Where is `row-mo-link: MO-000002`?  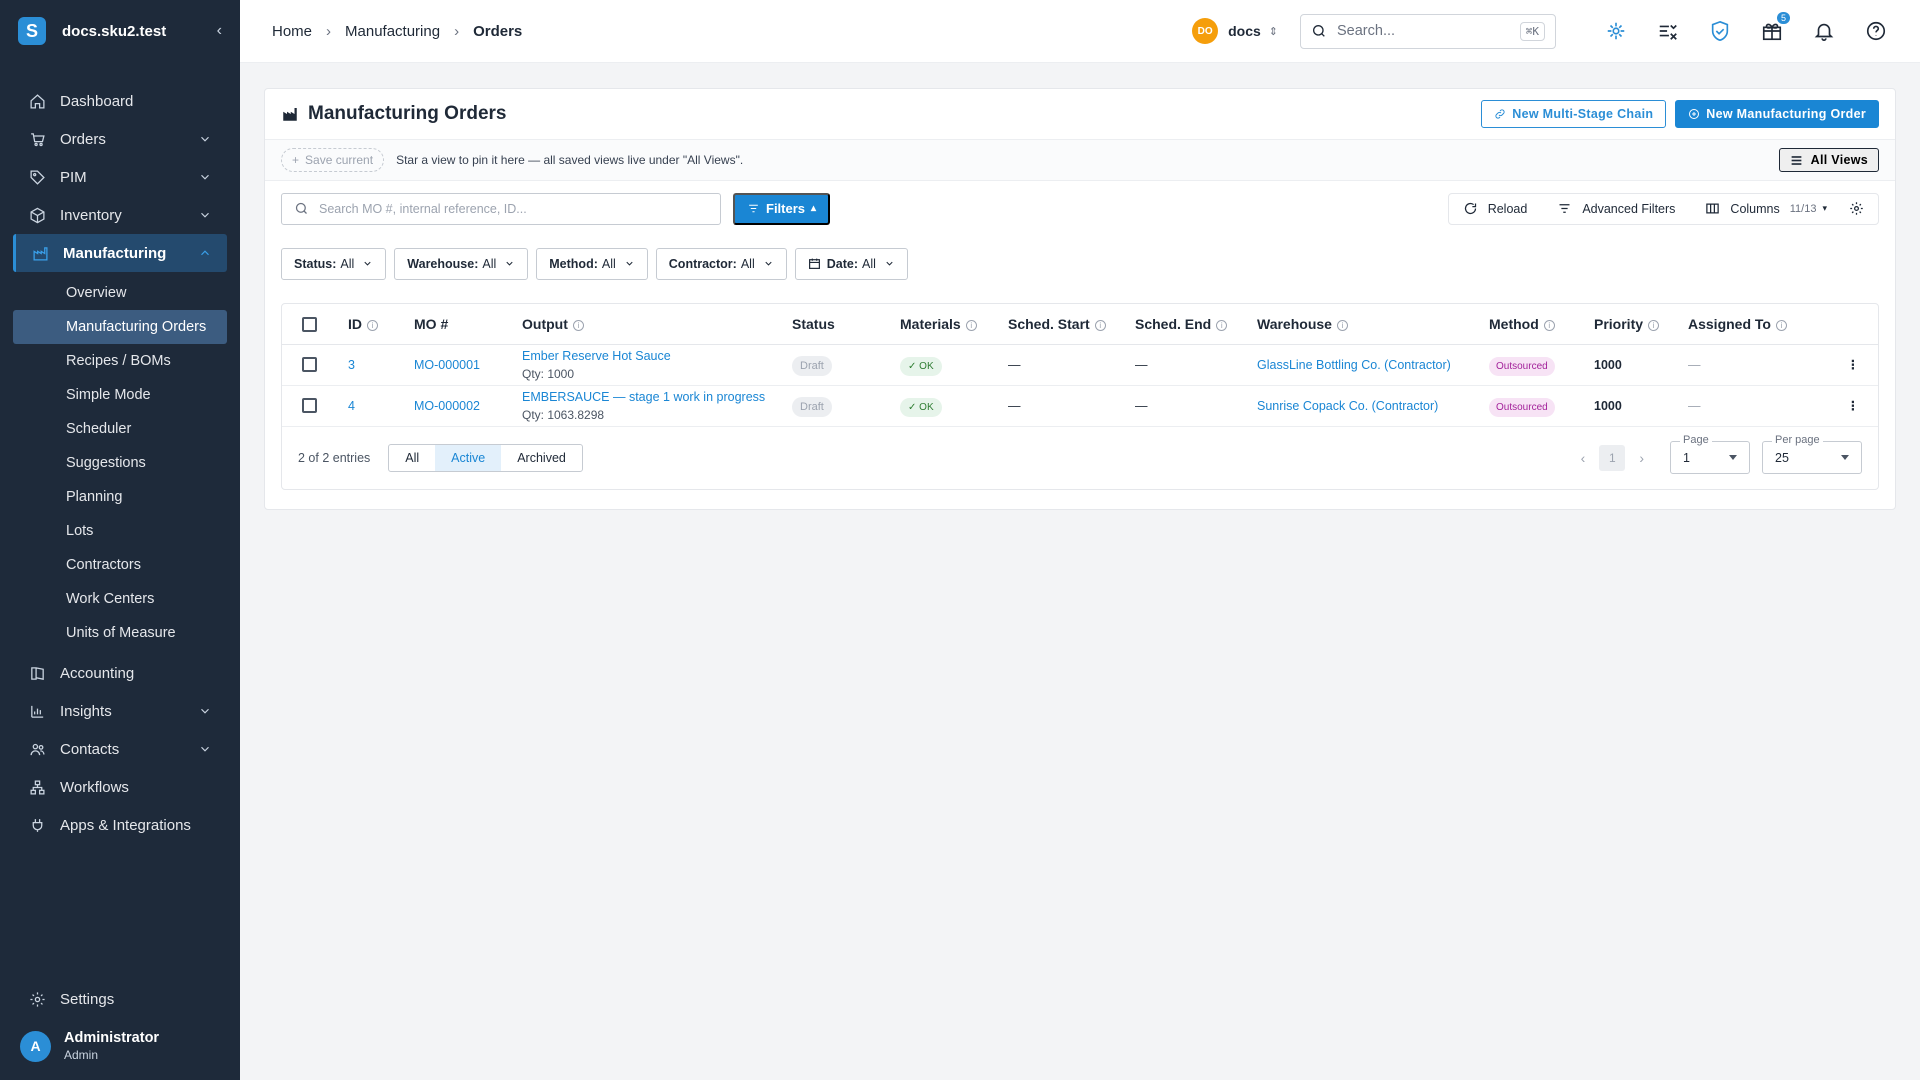
row-mo-link: MO-000002 is located at coordinates (447, 406).